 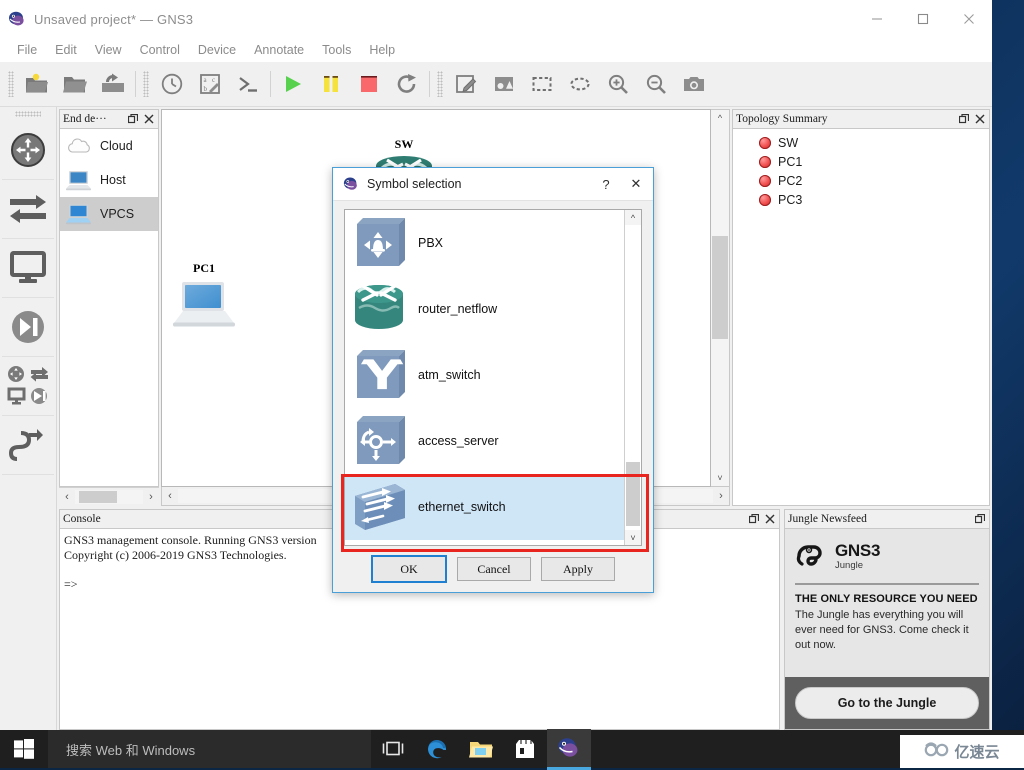 I want to click on new-project-icon, so click(x=37, y=84).